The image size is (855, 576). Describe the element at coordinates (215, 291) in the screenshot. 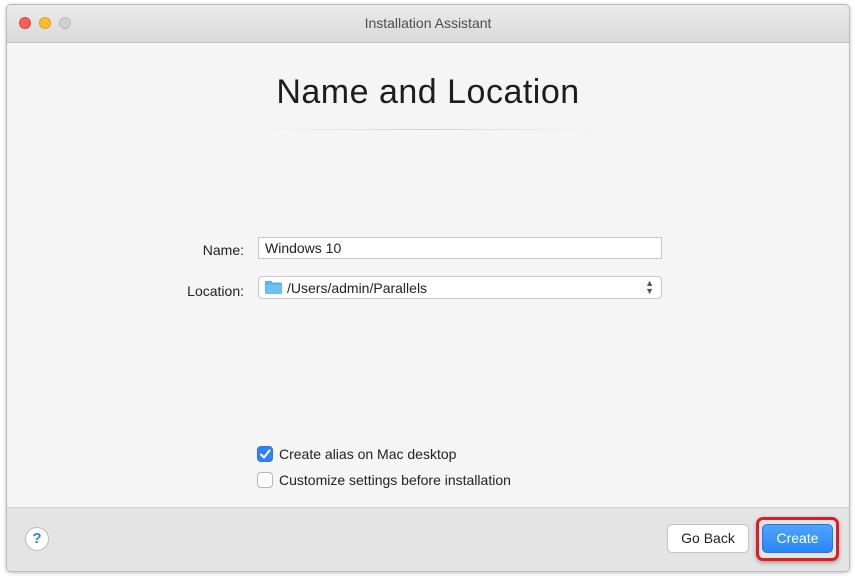

I see `location-label: Location:` at that location.